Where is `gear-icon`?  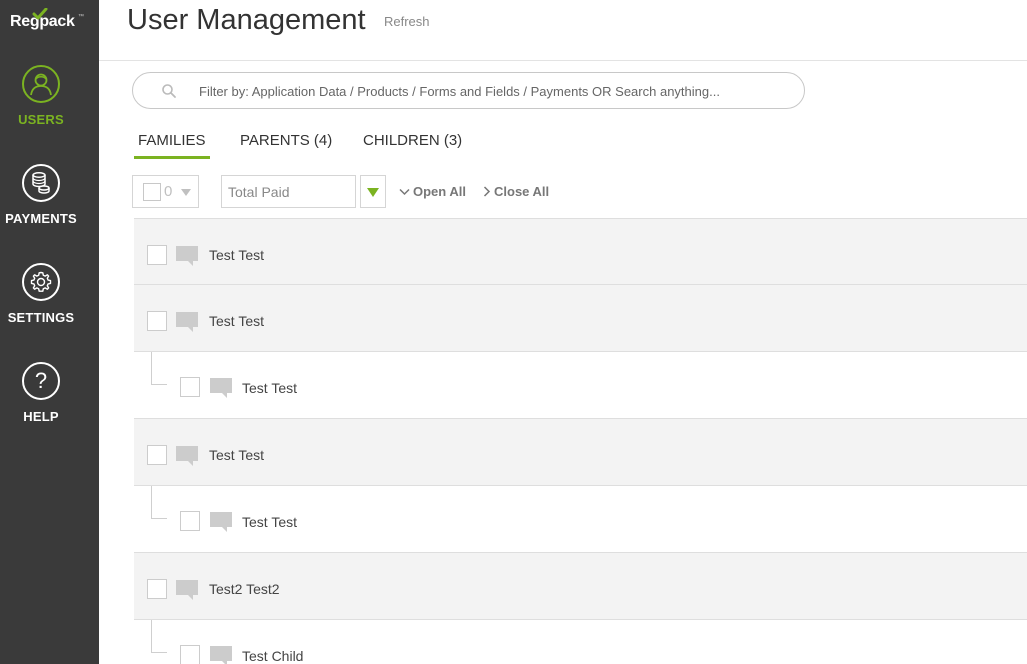
gear-icon is located at coordinates (41, 282).